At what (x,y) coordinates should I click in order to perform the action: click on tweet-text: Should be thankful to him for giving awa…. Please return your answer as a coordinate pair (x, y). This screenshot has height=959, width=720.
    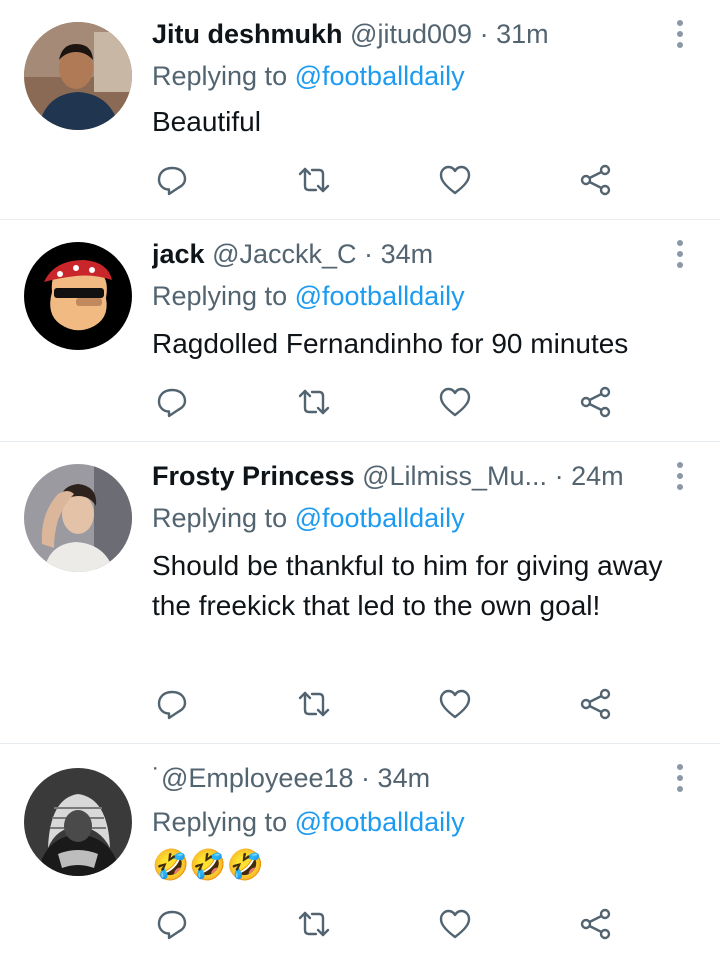
    Looking at the image, I should click on (407, 585).